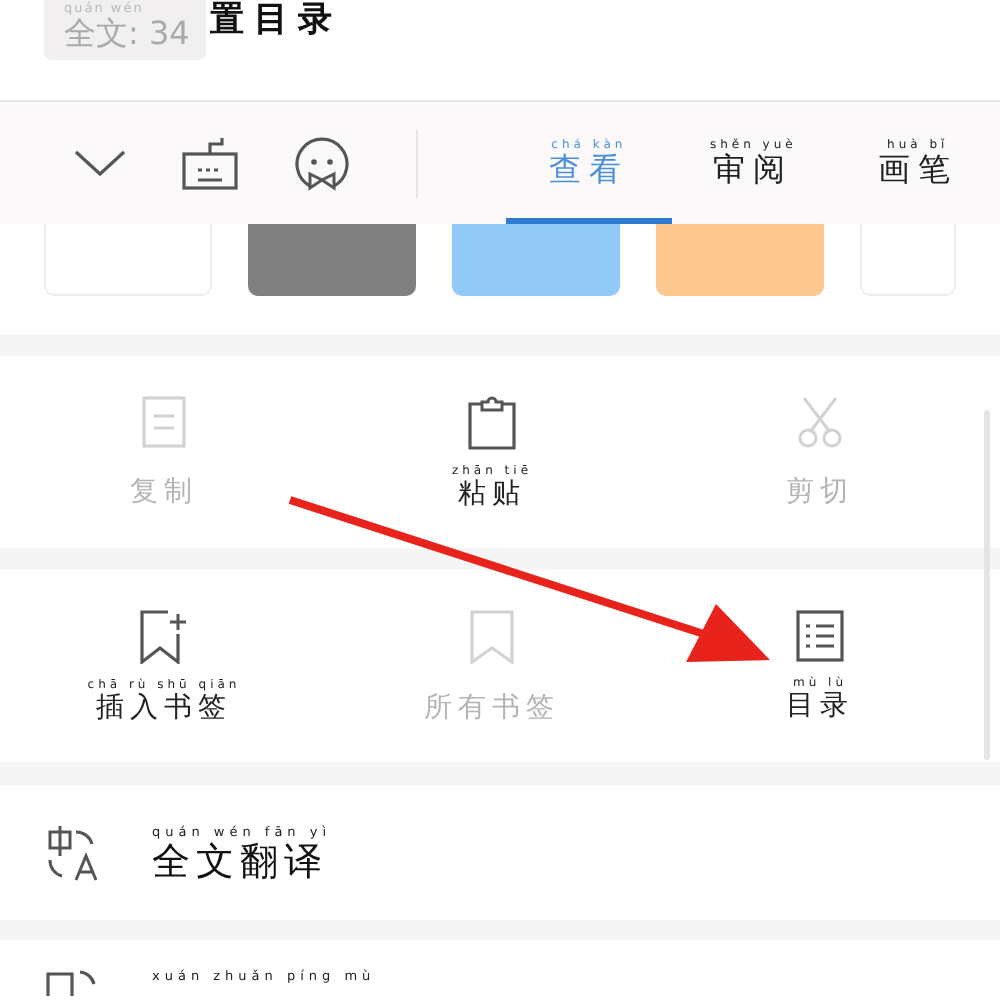  What do you see at coordinates (164, 422) in the screenshot?
I see `document-icon` at bounding box center [164, 422].